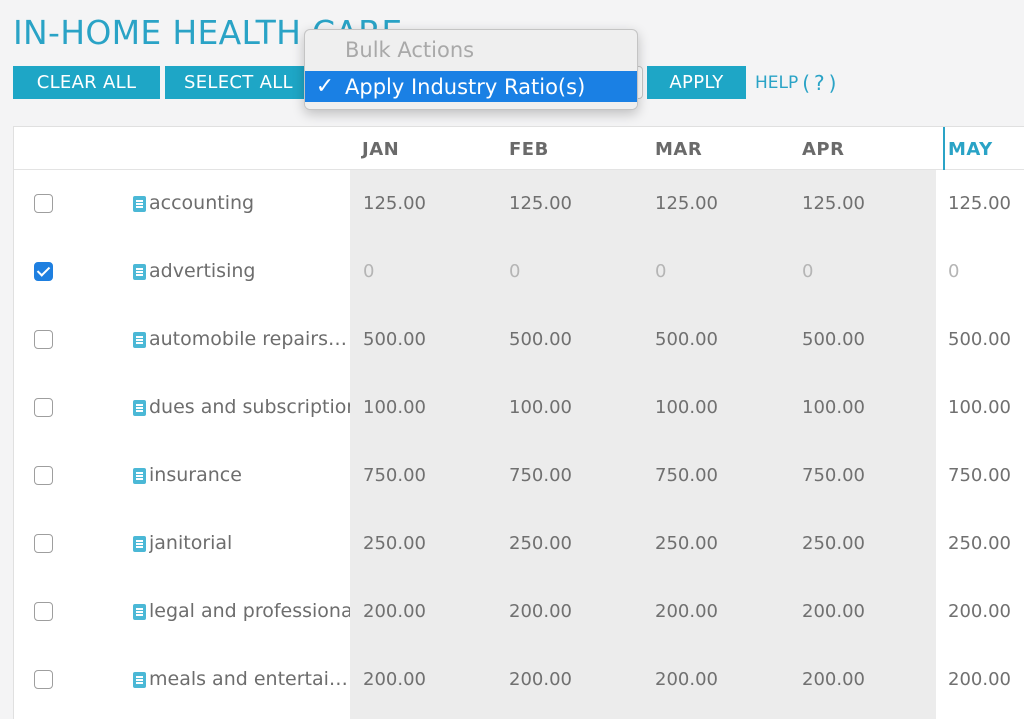 Image resolution: width=1024 pixels, height=719 pixels. I want to click on value-cell-feb: 100.00, so click(540, 407).